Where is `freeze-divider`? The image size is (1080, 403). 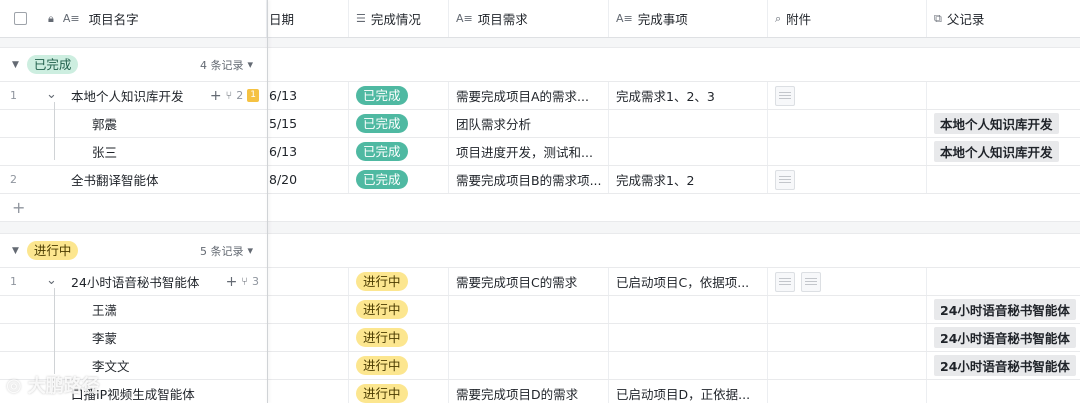 freeze-divider is located at coordinates (267, 201).